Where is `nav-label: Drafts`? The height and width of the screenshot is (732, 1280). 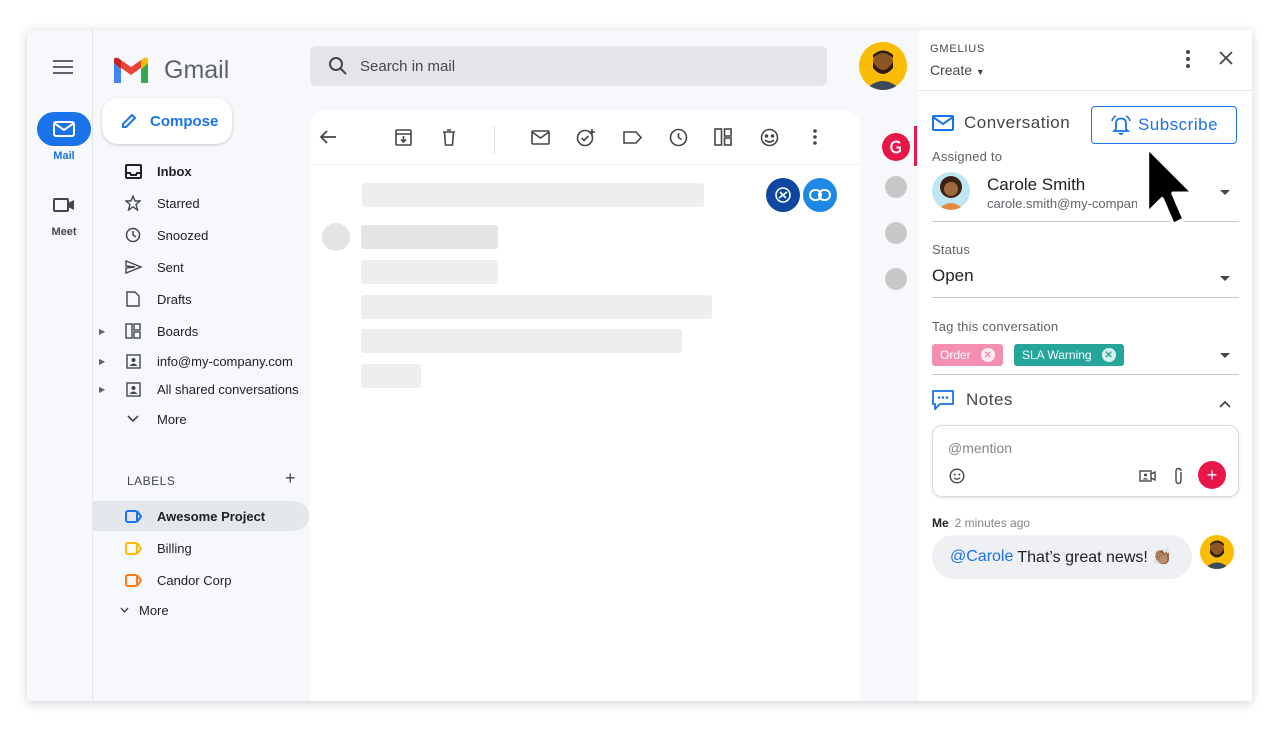
nav-label: Drafts is located at coordinates (174, 299).